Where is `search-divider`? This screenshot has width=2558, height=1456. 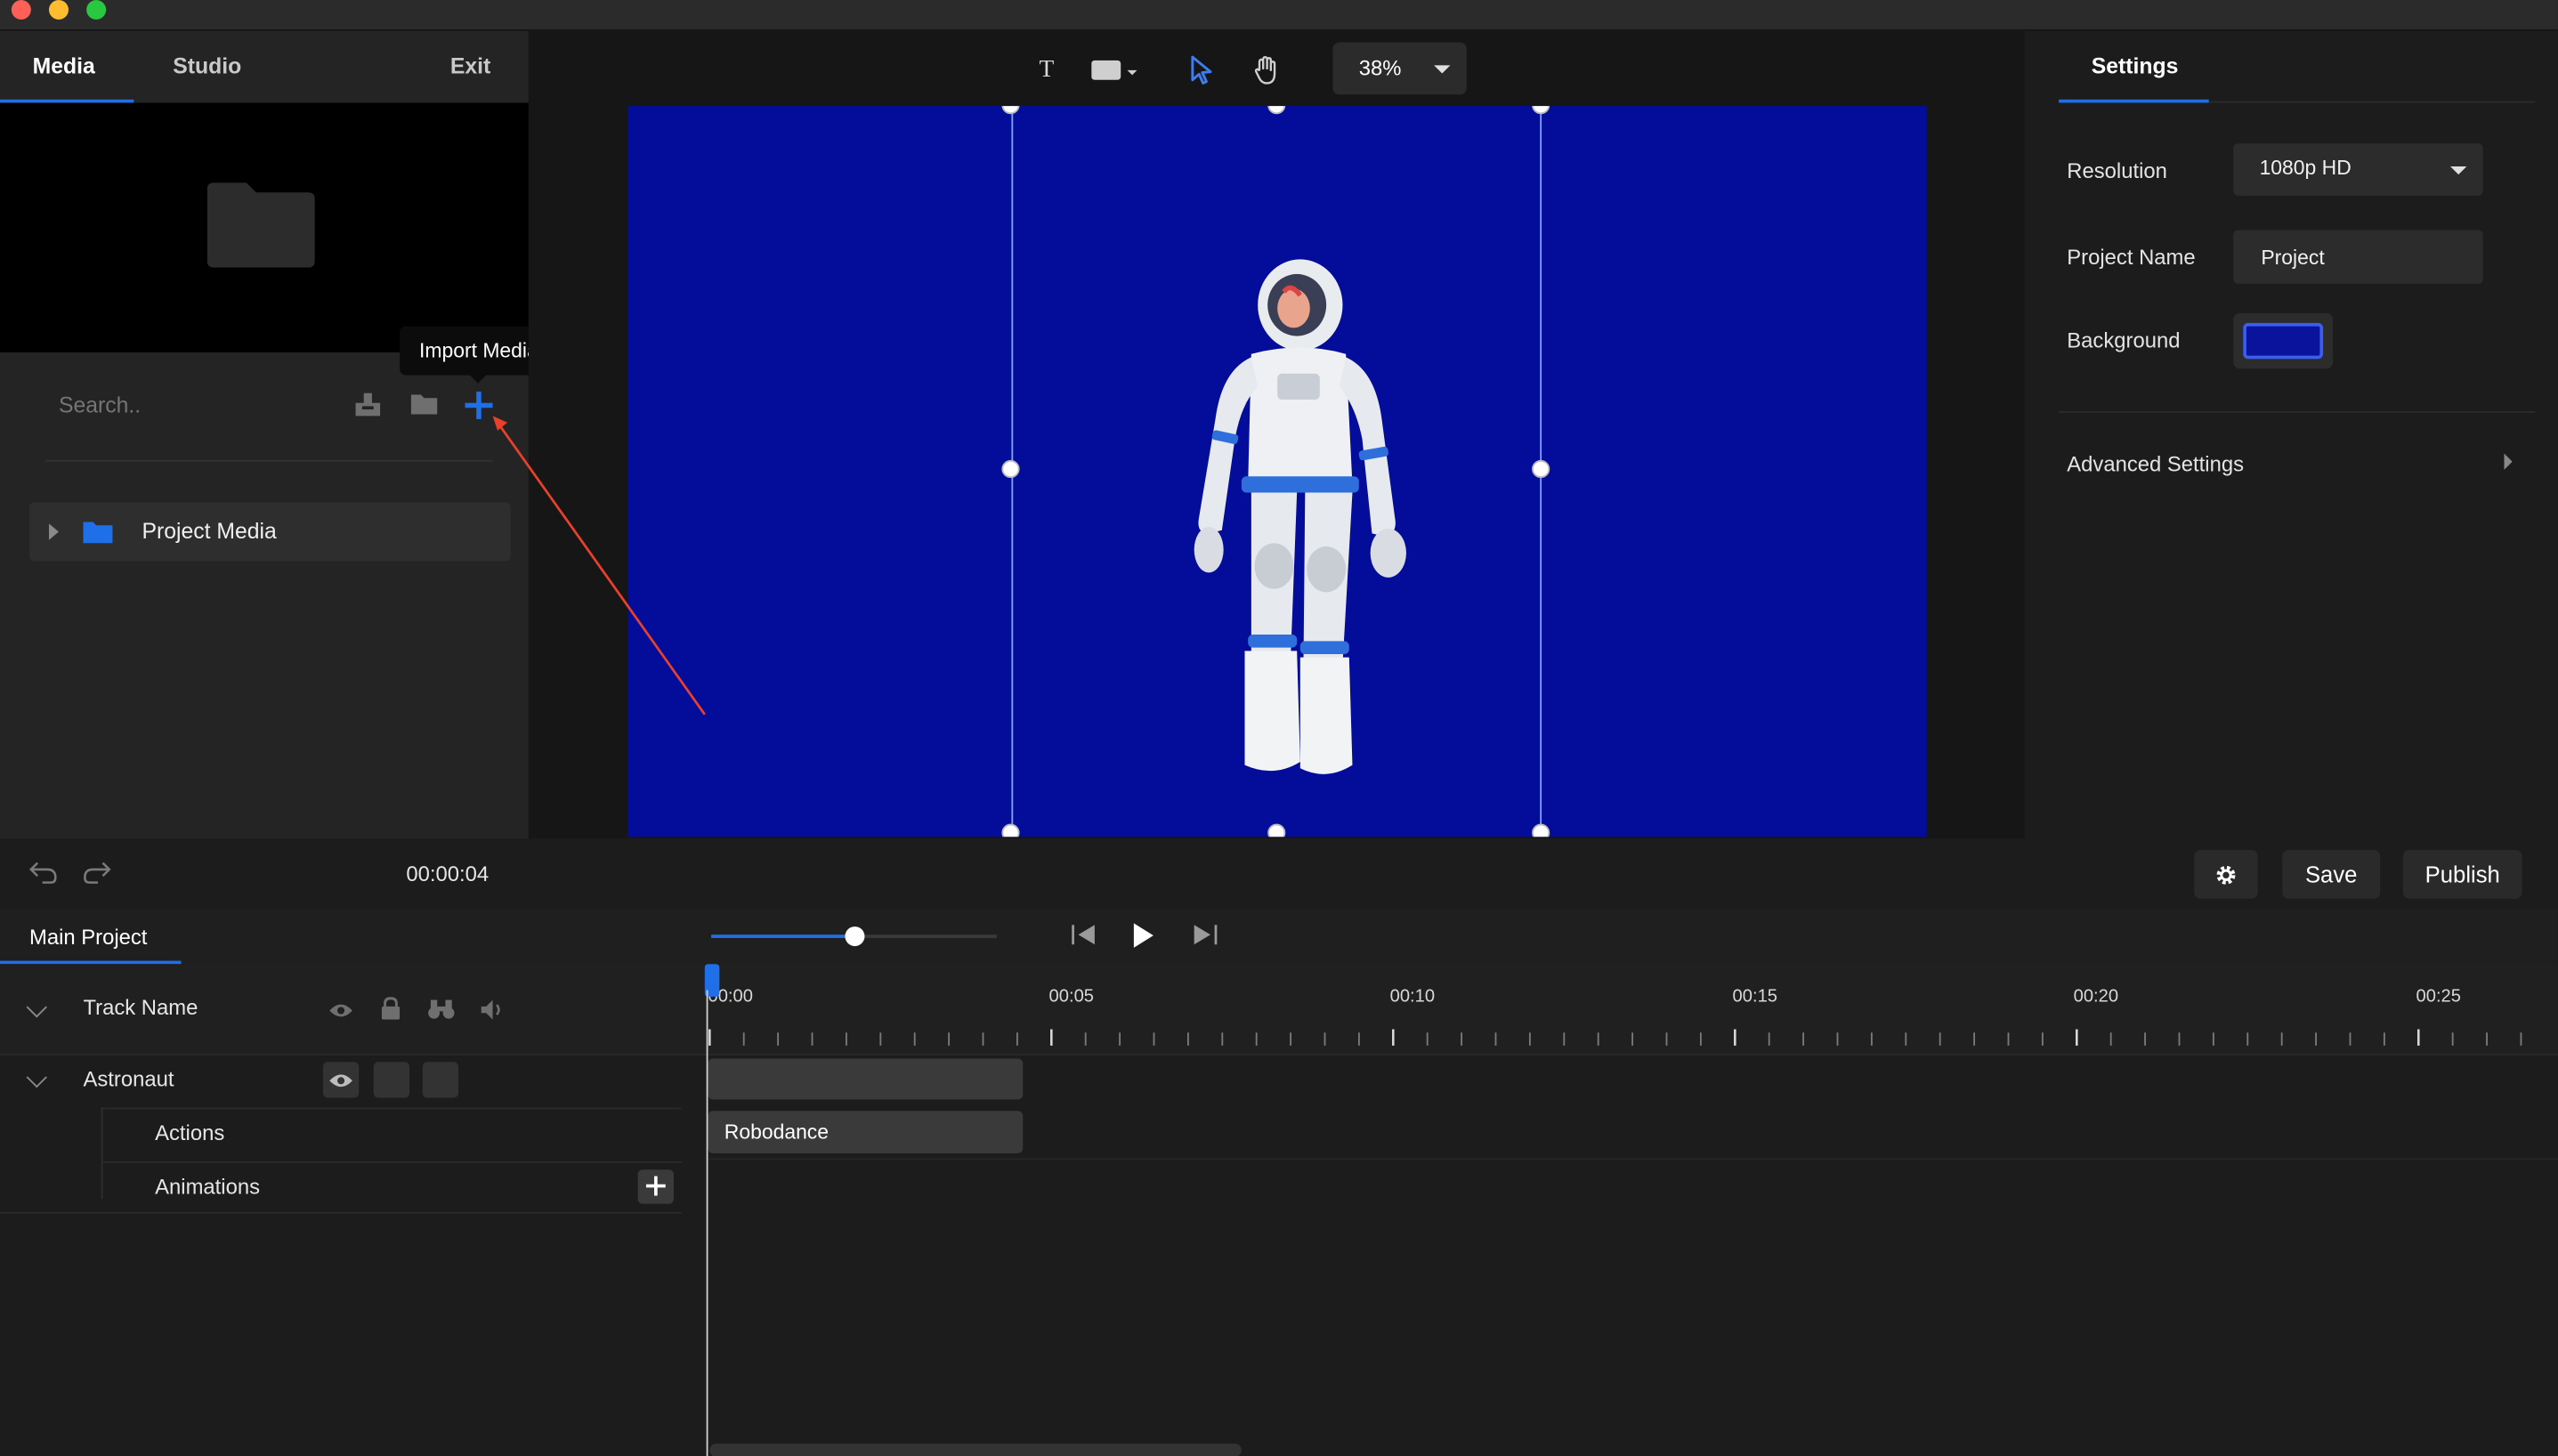
search-divider is located at coordinates (269, 460).